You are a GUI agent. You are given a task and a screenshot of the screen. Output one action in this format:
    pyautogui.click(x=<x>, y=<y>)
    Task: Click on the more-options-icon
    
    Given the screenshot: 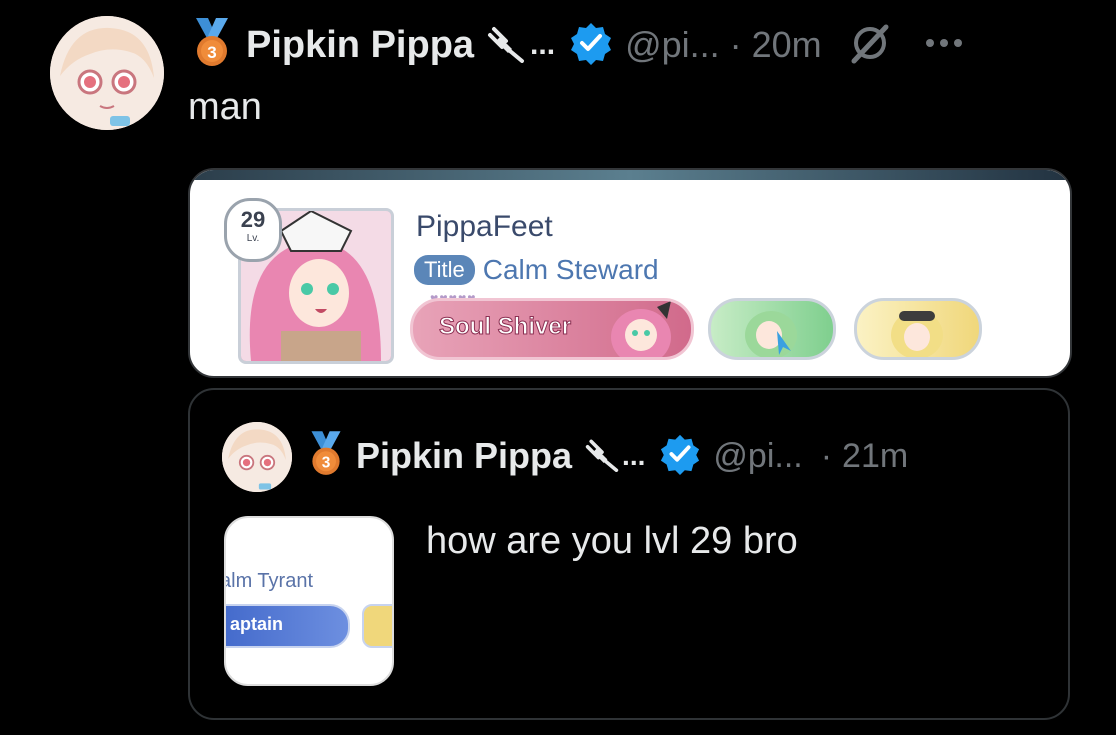 What is the action you would take?
    pyautogui.click(x=944, y=45)
    